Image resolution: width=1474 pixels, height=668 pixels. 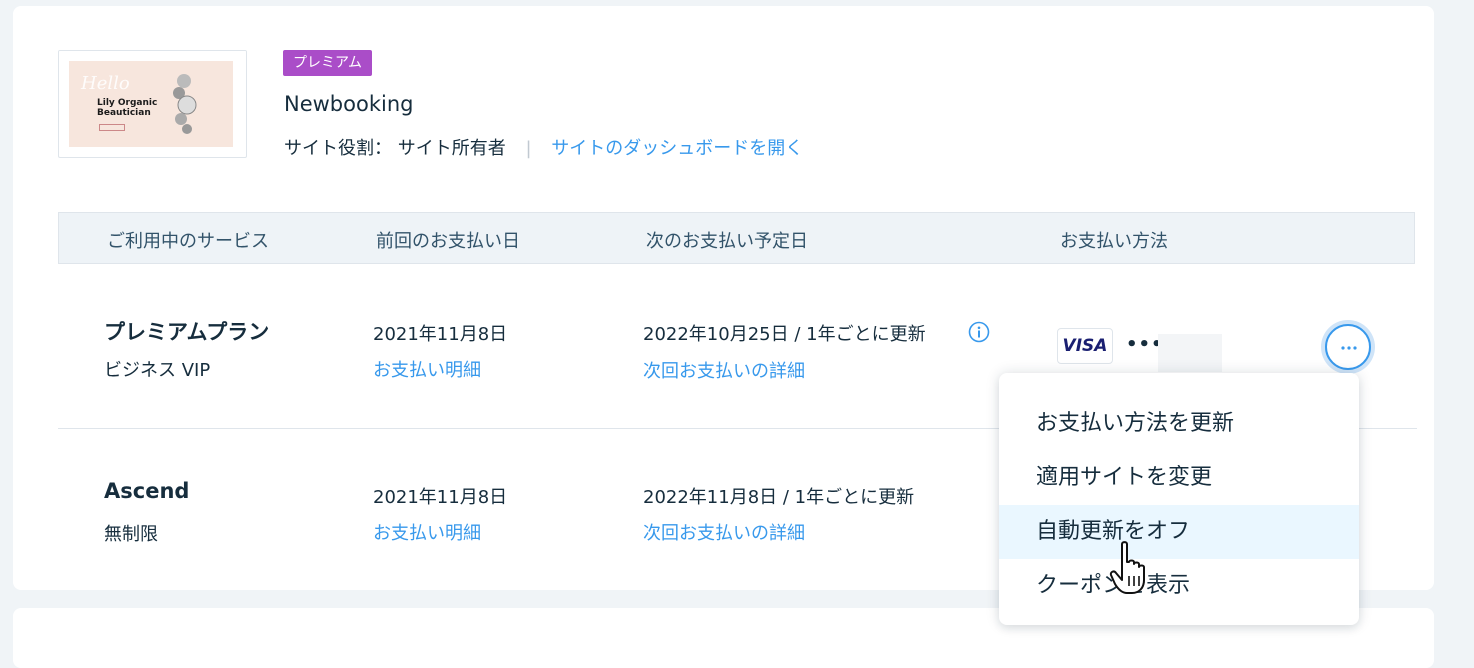 What do you see at coordinates (127, 103) in the screenshot?
I see `thumbnail-title-line1: Lily Organic` at bounding box center [127, 103].